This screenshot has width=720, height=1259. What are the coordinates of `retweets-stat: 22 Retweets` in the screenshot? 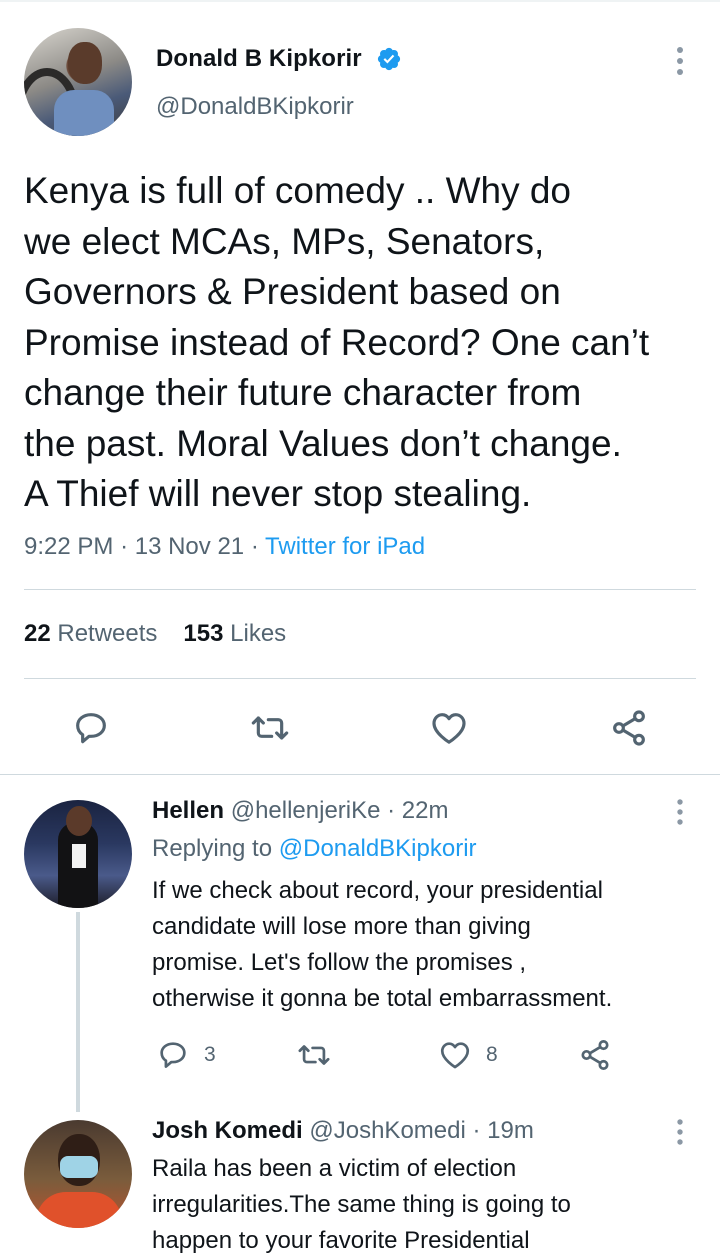 It's located at (90, 633).